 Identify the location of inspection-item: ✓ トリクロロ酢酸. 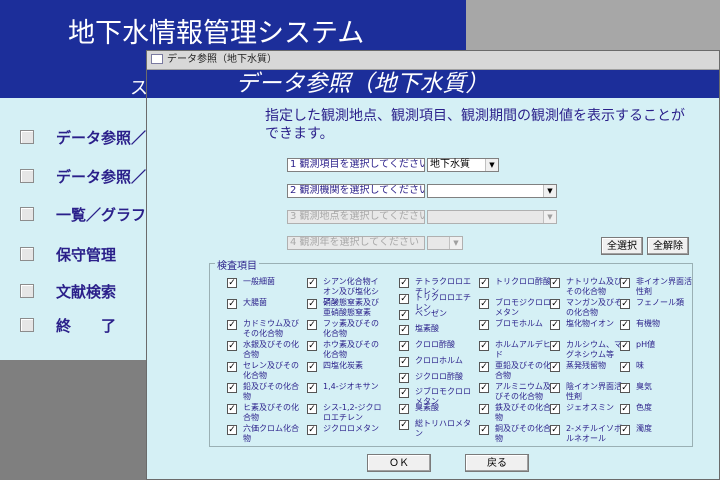
(517, 282).